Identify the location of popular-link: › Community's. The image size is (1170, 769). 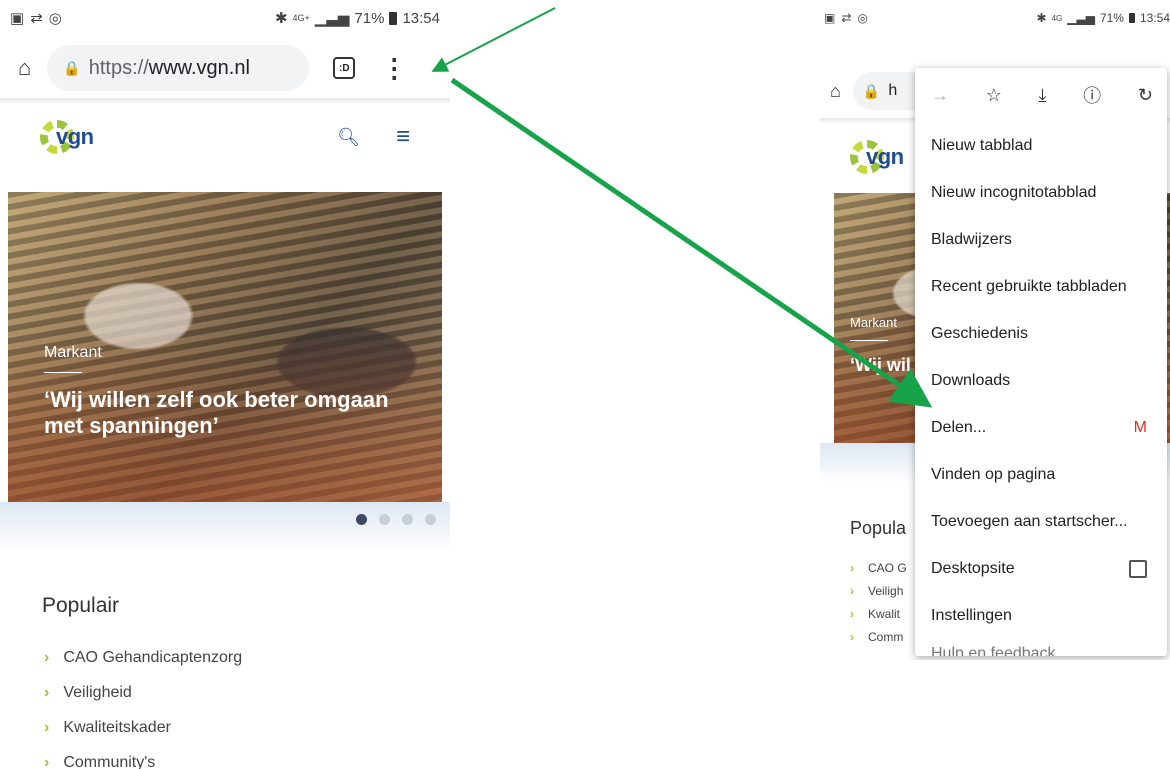
(143, 757).